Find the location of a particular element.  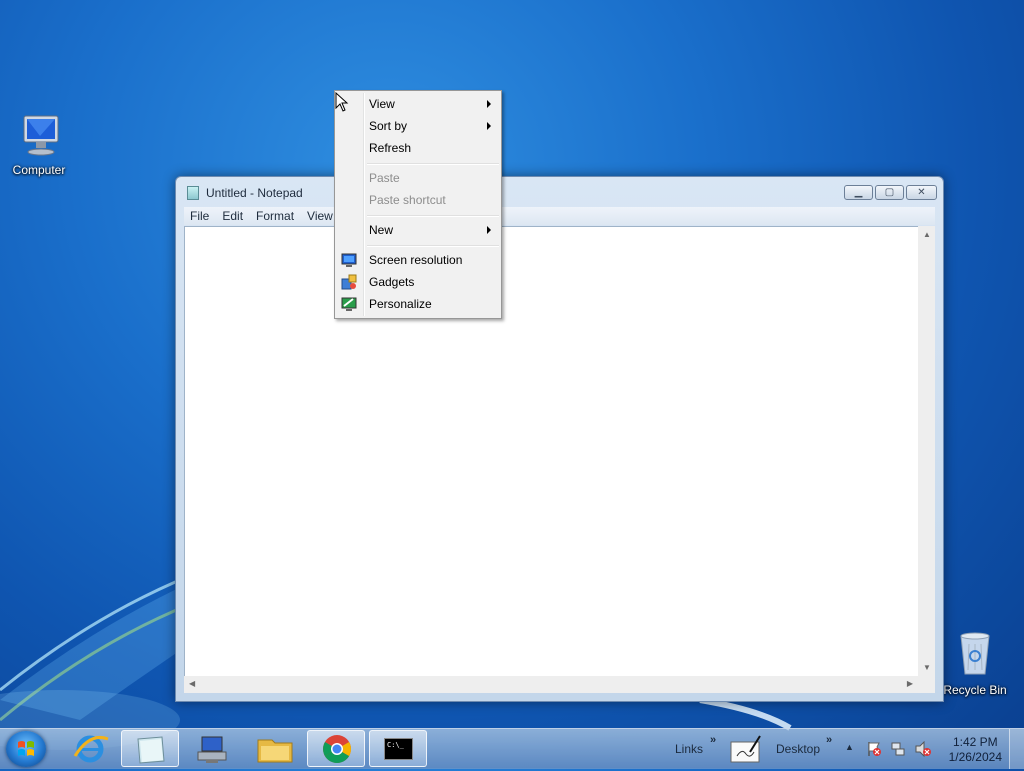

desktop-icon-label: Recycle Bin is located at coordinates (975, 690).